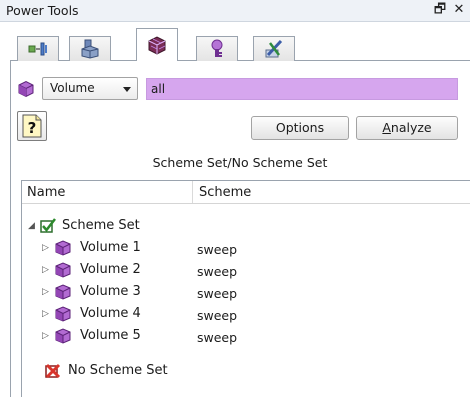 The height and width of the screenshot is (397, 470). I want to click on tab-mesh, so click(90, 48).